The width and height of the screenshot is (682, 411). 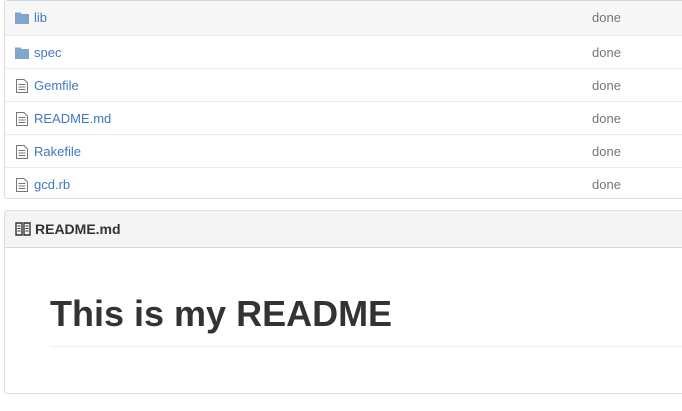 What do you see at coordinates (47, 52) in the screenshot?
I see `file-name-link: spec` at bounding box center [47, 52].